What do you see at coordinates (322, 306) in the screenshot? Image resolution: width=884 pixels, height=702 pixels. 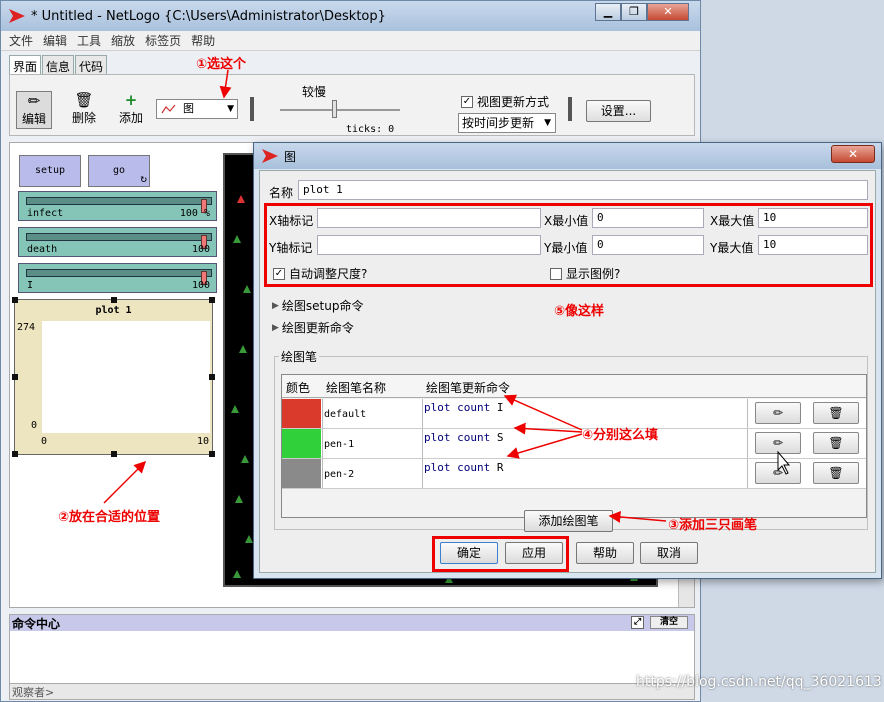 I see `setup-commands-label: 绘图setup命令` at bounding box center [322, 306].